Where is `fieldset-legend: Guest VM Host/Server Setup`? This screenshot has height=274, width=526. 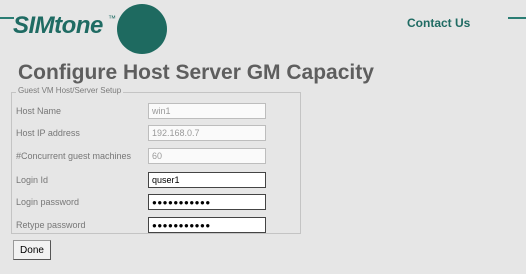 fieldset-legend: Guest VM Host/Server Setup is located at coordinates (70, 90).